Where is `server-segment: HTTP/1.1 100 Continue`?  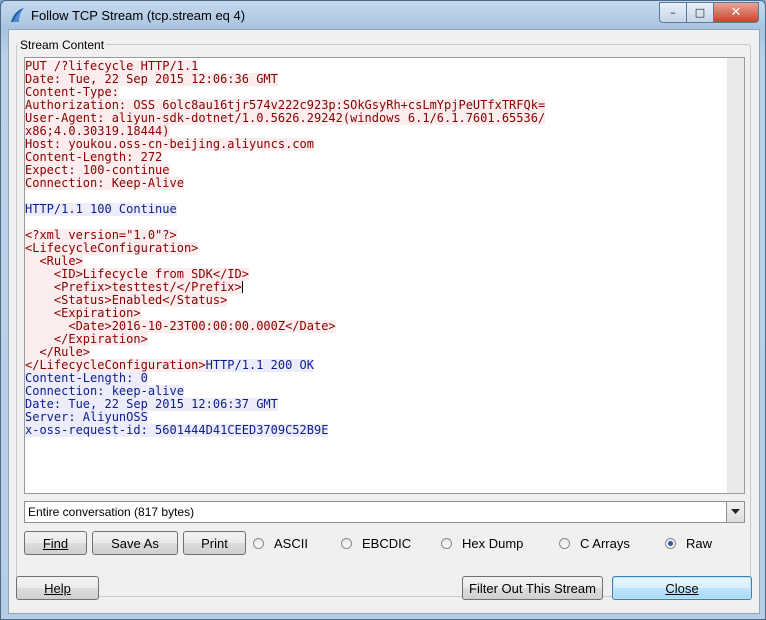 server-segment: HTTP/1.1 100 Continue is located at coordinates (101, 209).